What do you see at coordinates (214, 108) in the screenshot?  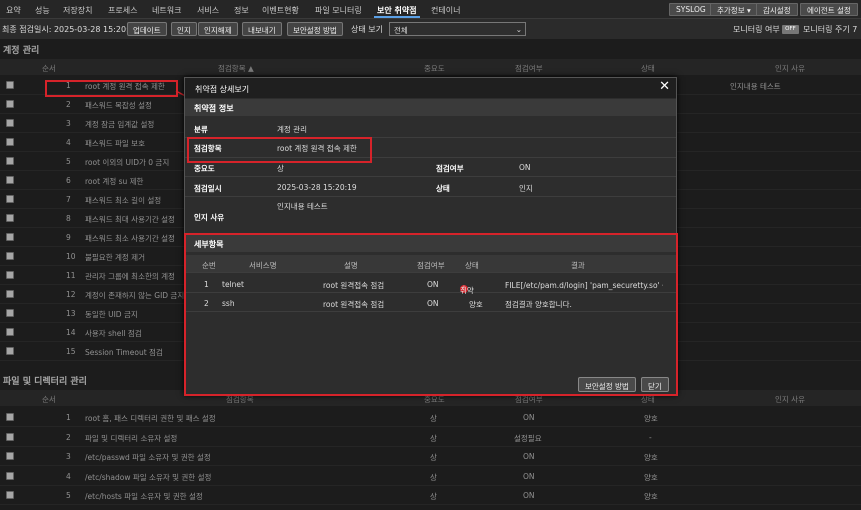 I see `info-section-title: 취약점 정보` at bounding box center [214, 108].